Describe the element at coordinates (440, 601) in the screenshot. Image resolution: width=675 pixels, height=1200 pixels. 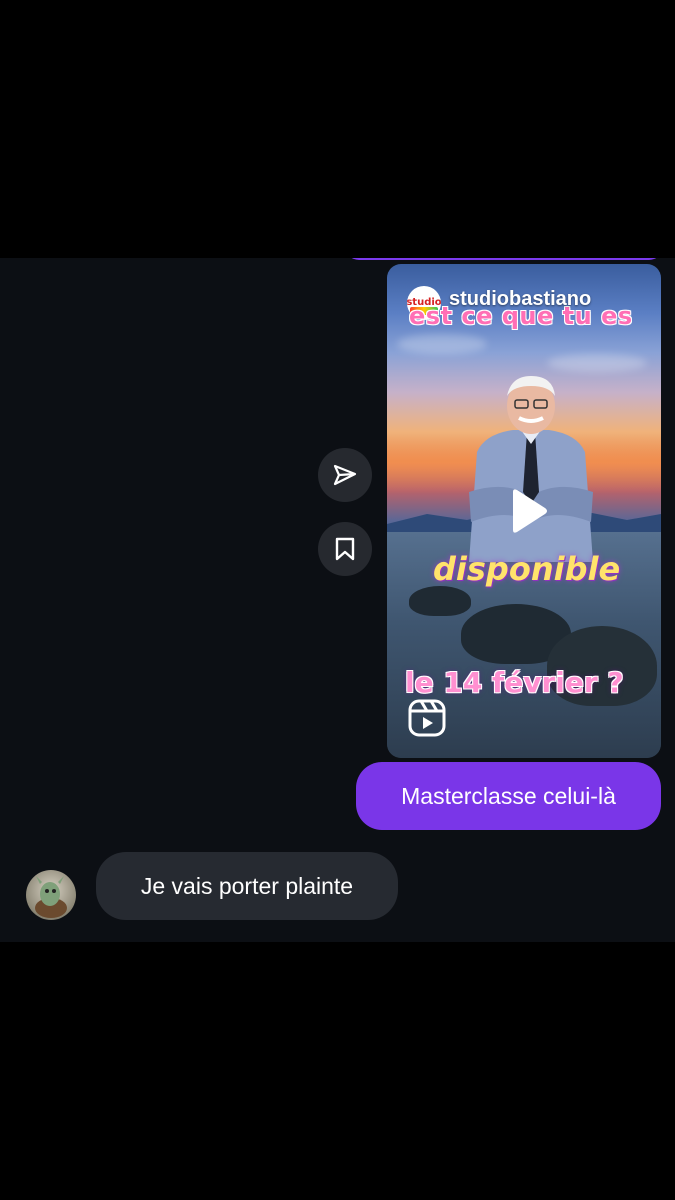
I see `rock` at that location.